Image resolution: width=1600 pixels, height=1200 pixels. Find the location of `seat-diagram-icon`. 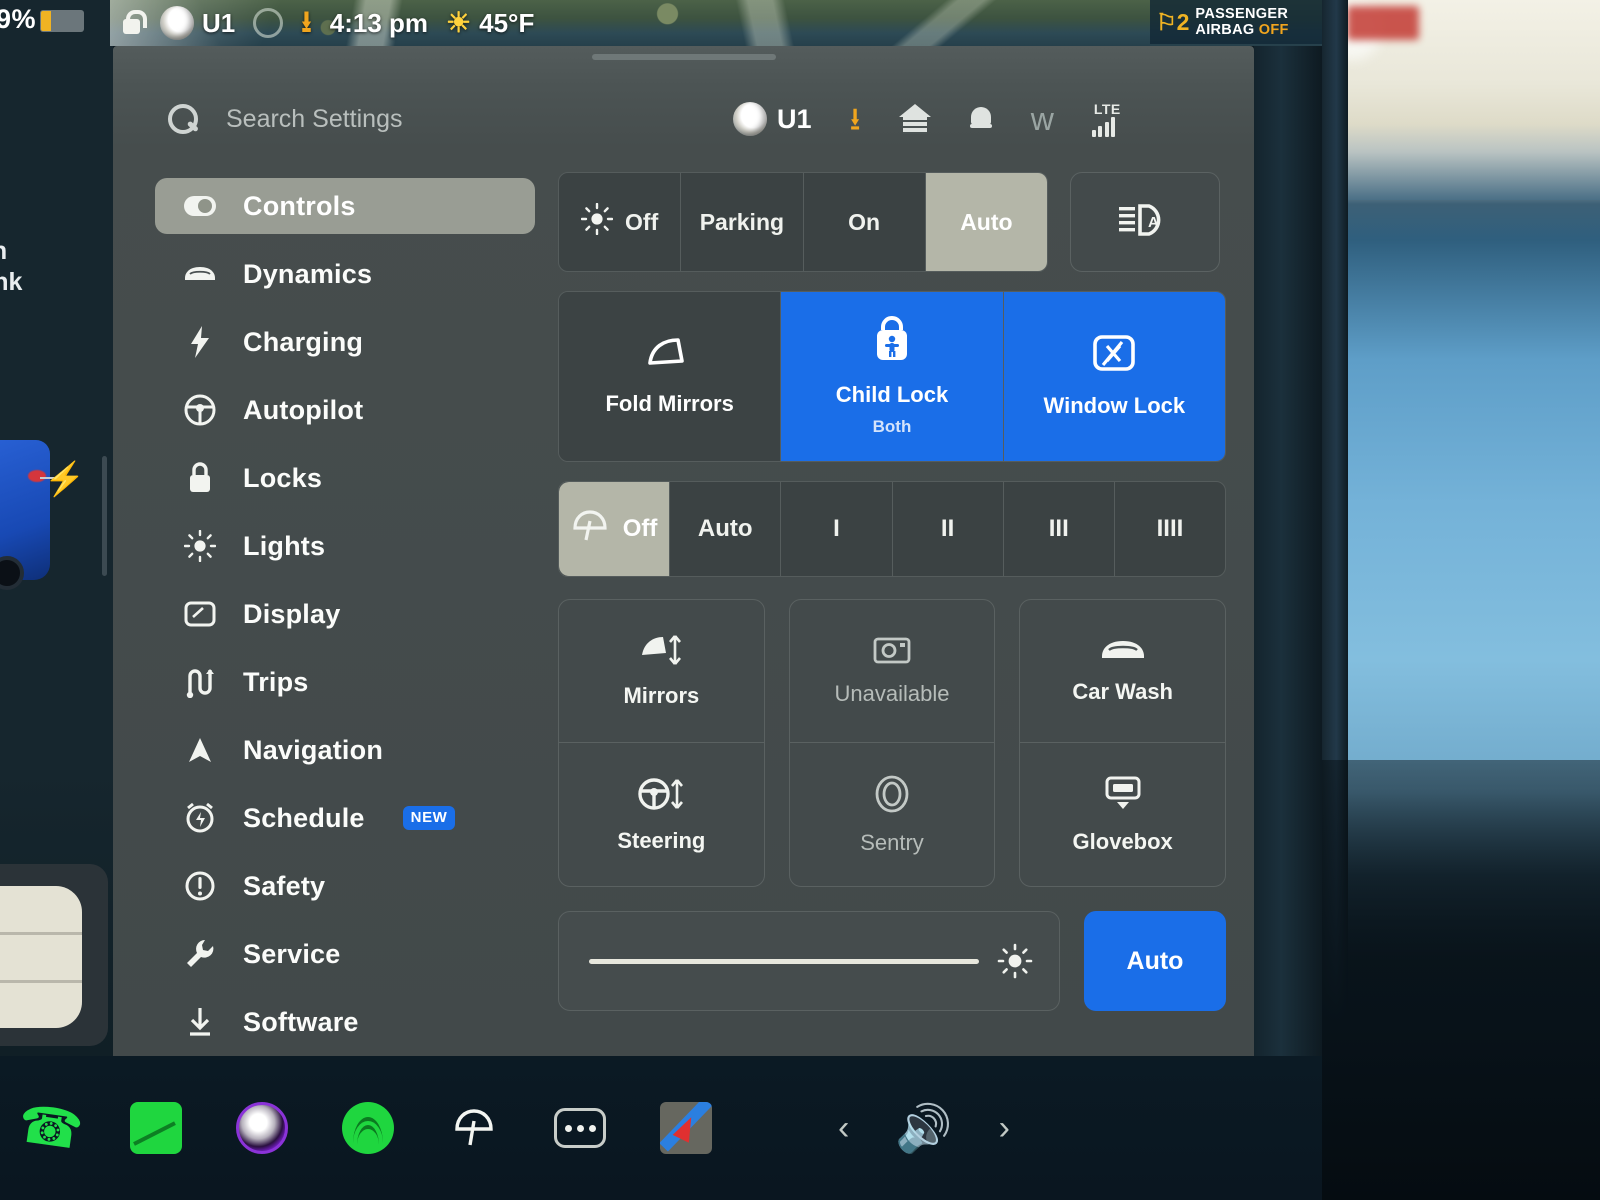

seat-diagram-icon is located at coordinates (41, 957).